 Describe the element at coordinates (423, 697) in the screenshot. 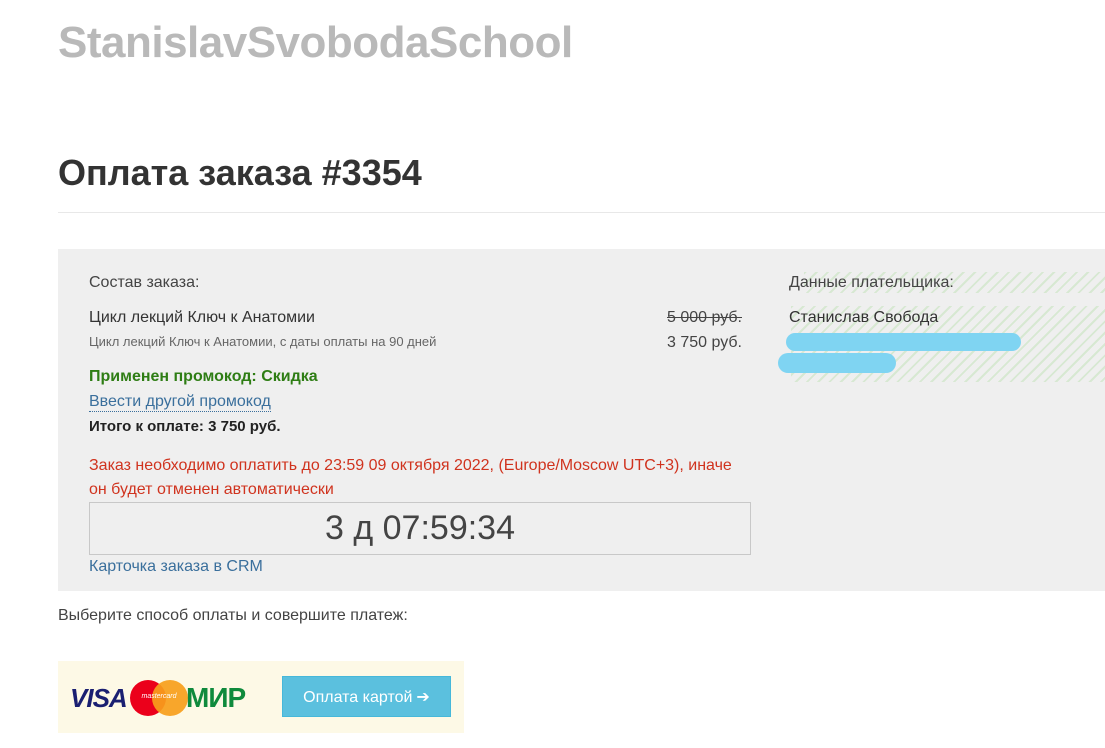

I see `arrow-right-icon: ➔` at that location.